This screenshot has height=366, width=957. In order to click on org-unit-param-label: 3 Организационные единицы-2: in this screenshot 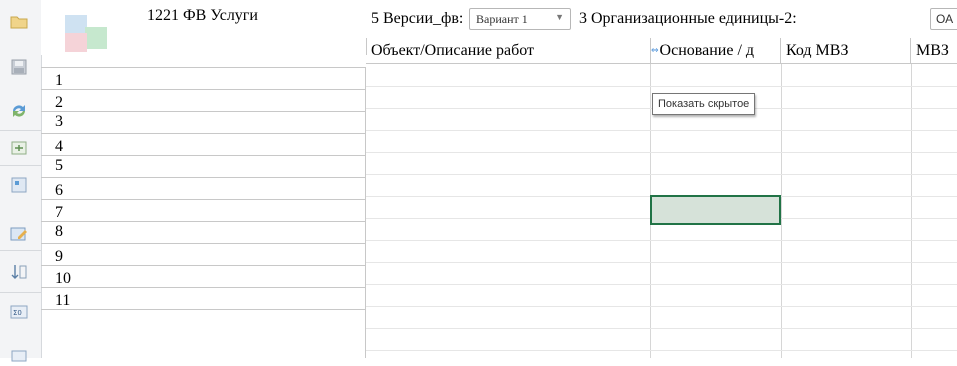, I will do `click(688, 18)`.